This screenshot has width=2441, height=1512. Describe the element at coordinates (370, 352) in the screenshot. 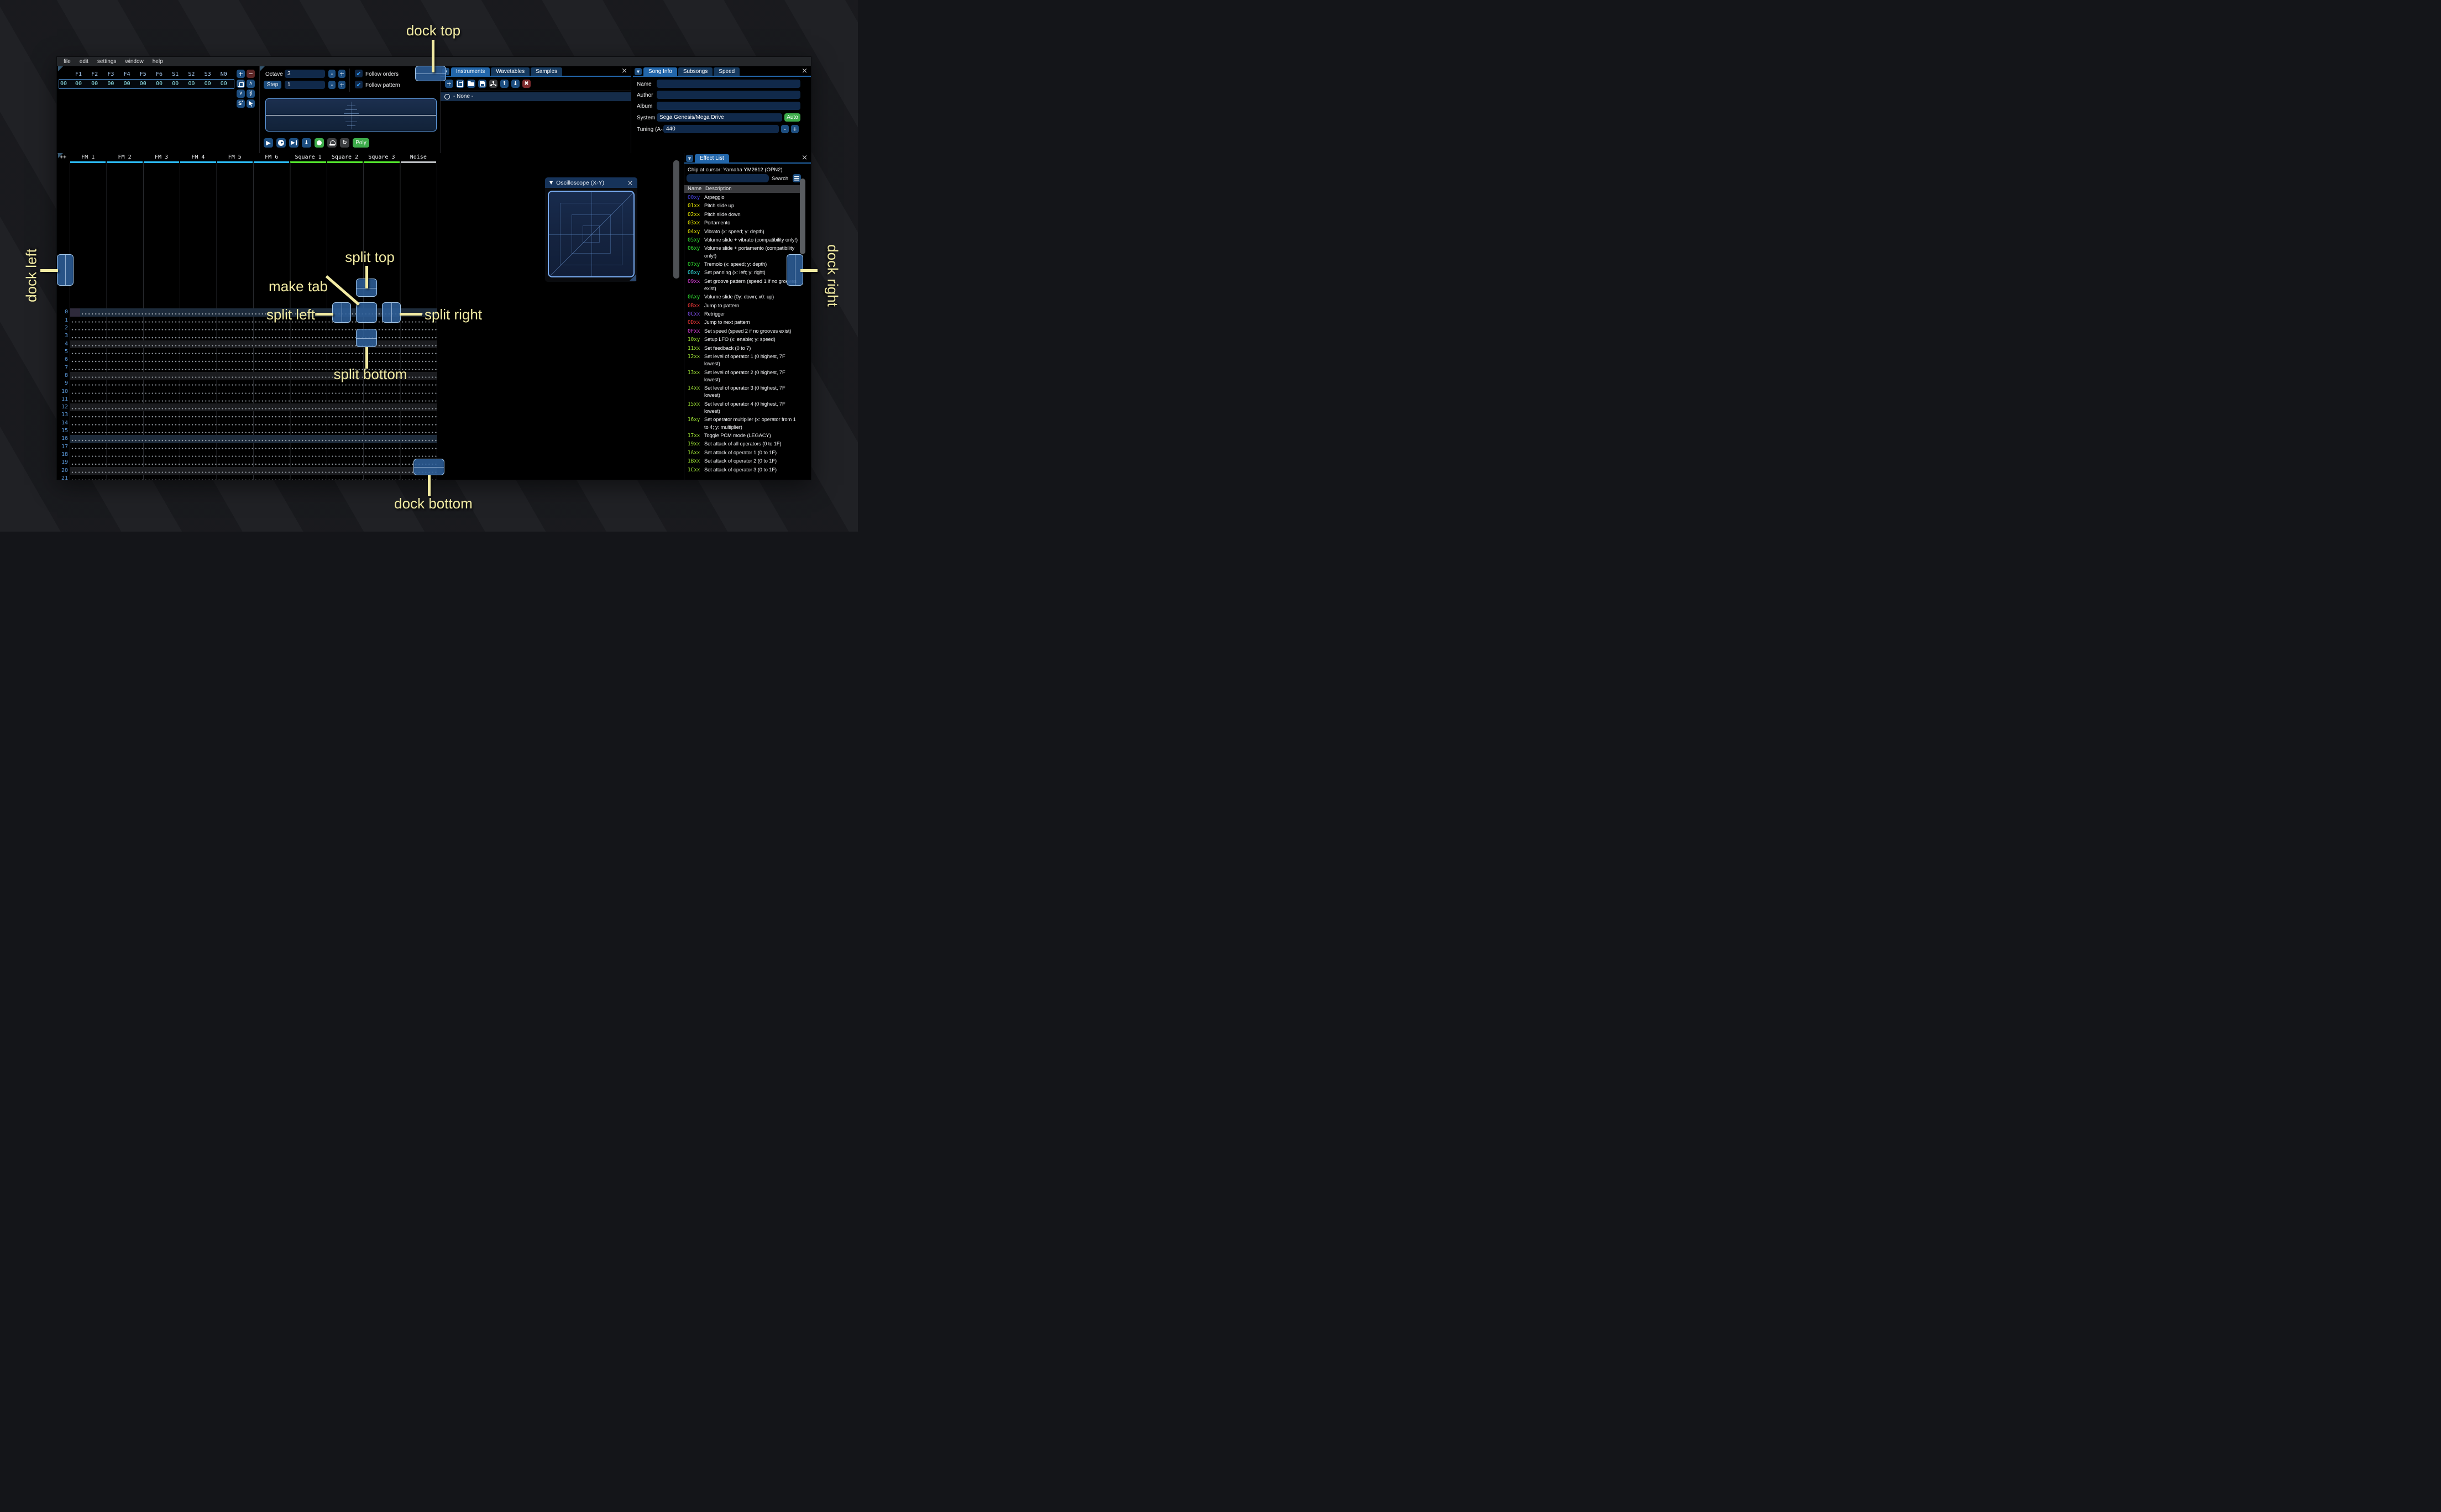

I see `pattern-row: 5` at that location.